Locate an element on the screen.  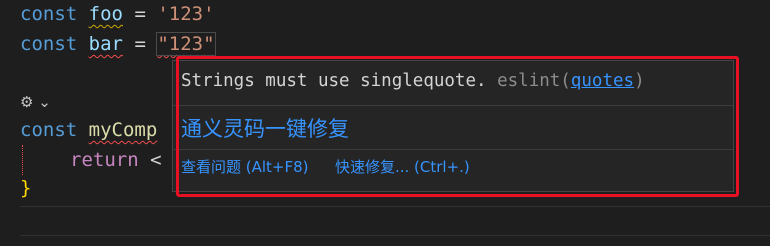
copilot-icon: ⚙ is located at coordinates (26, 102).